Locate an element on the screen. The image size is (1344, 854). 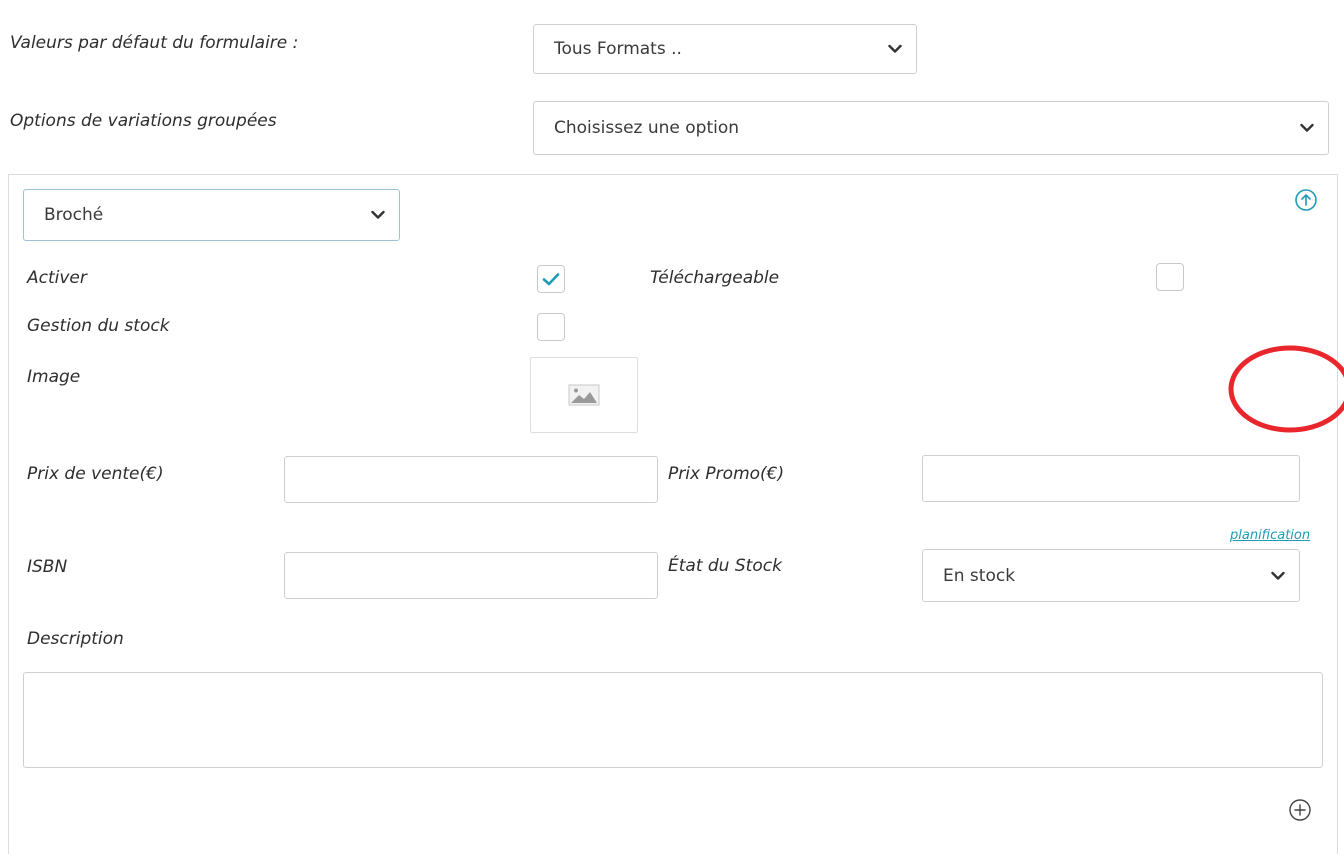
form-defaults-label: Valeurs par défaut du formulaire : is located at coordinates (154, 43).